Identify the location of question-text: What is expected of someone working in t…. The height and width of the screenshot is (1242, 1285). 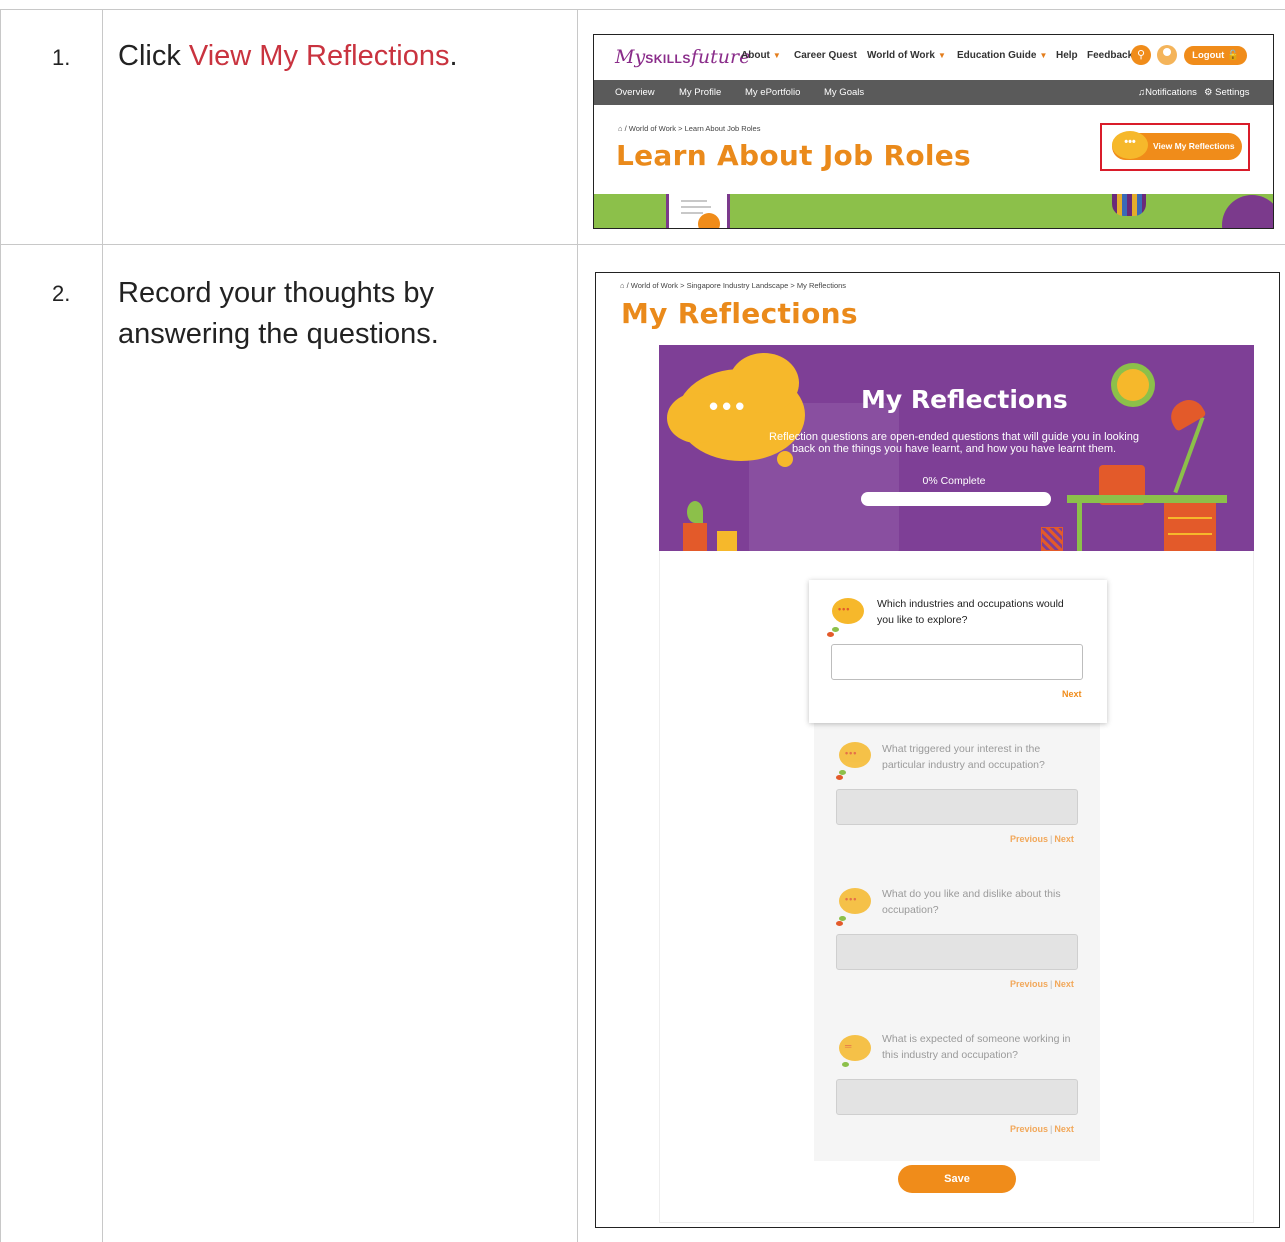
(976, 1047).